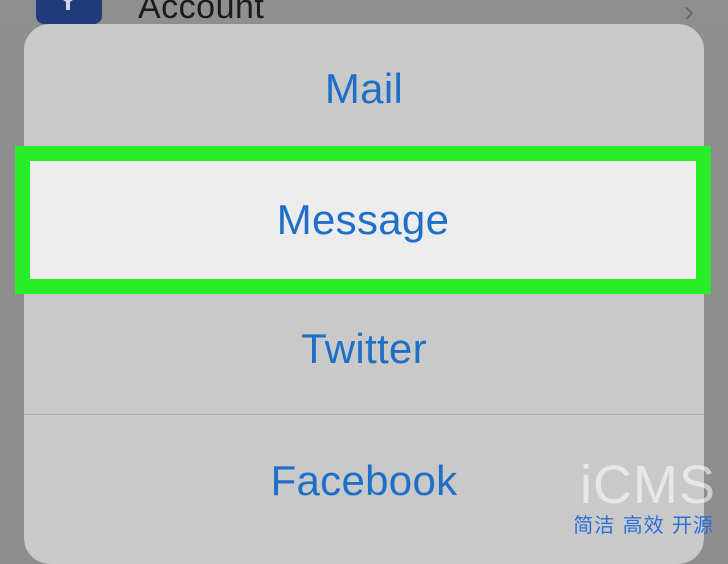 Image resolution: width=728 pixels, height=564 pixels. What do you see at coordinates (69, 12) in the screenshot?
I see `key-icon` at bounding box center [69, 12].